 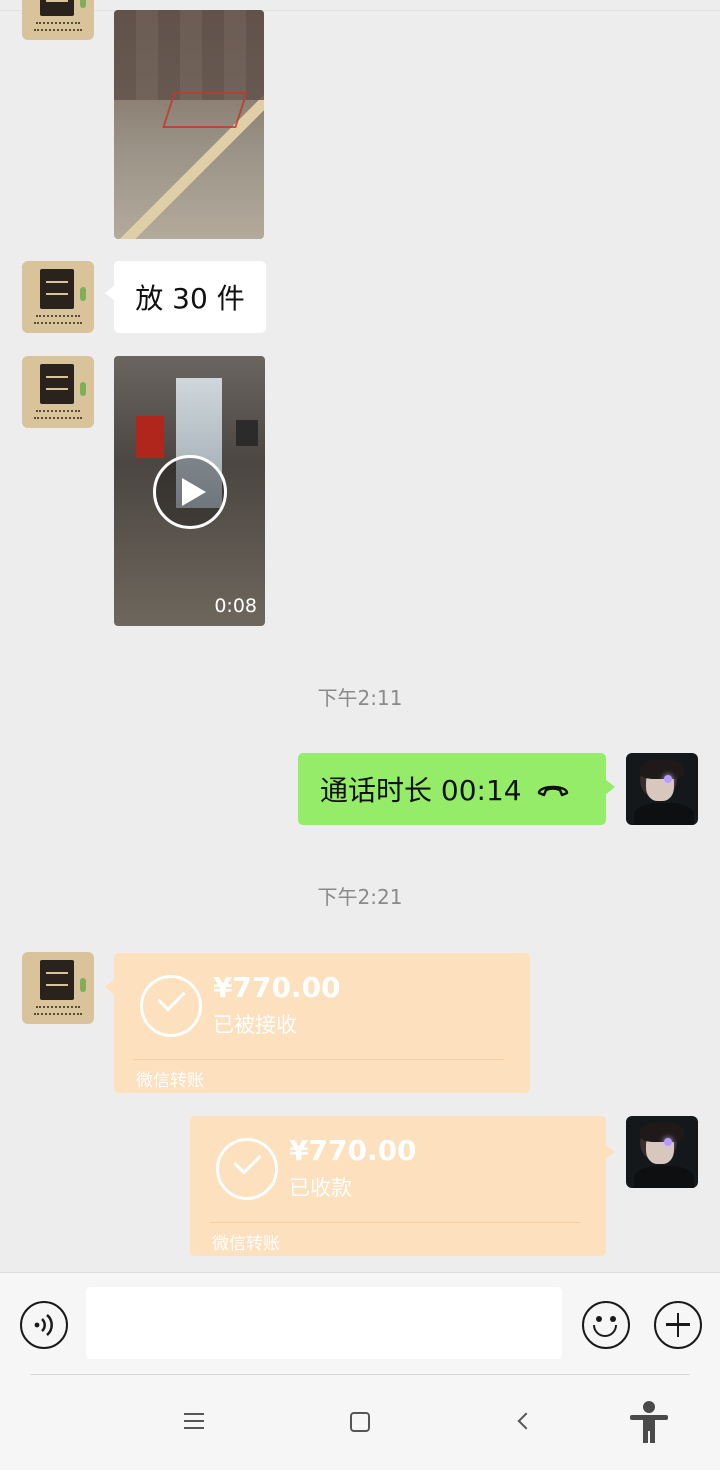 What do you see at coordinates (360, 698) in the screenshot?
I see `timestamp: 下午2:11` at bounding box center [360, 698].